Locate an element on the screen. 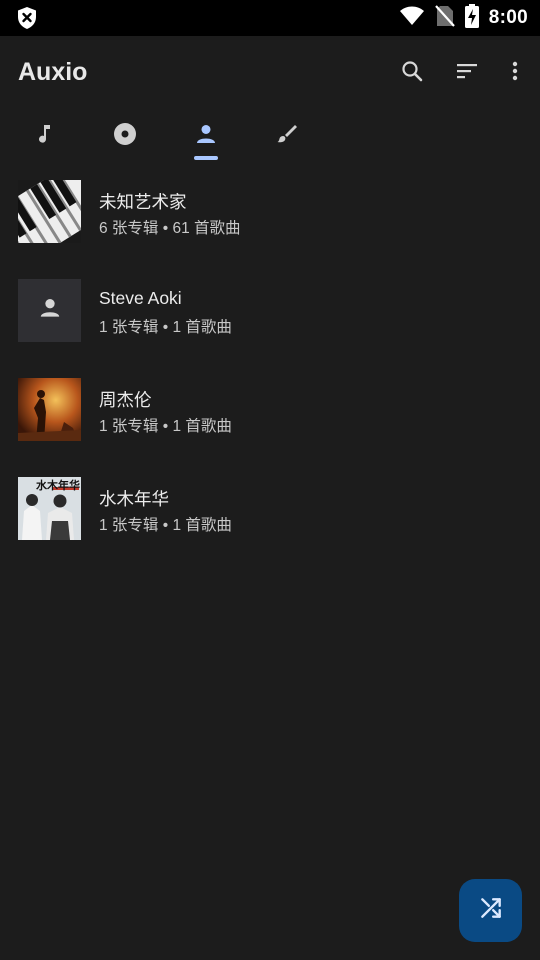  no-sim-icon is located at coordinates (444, 18).